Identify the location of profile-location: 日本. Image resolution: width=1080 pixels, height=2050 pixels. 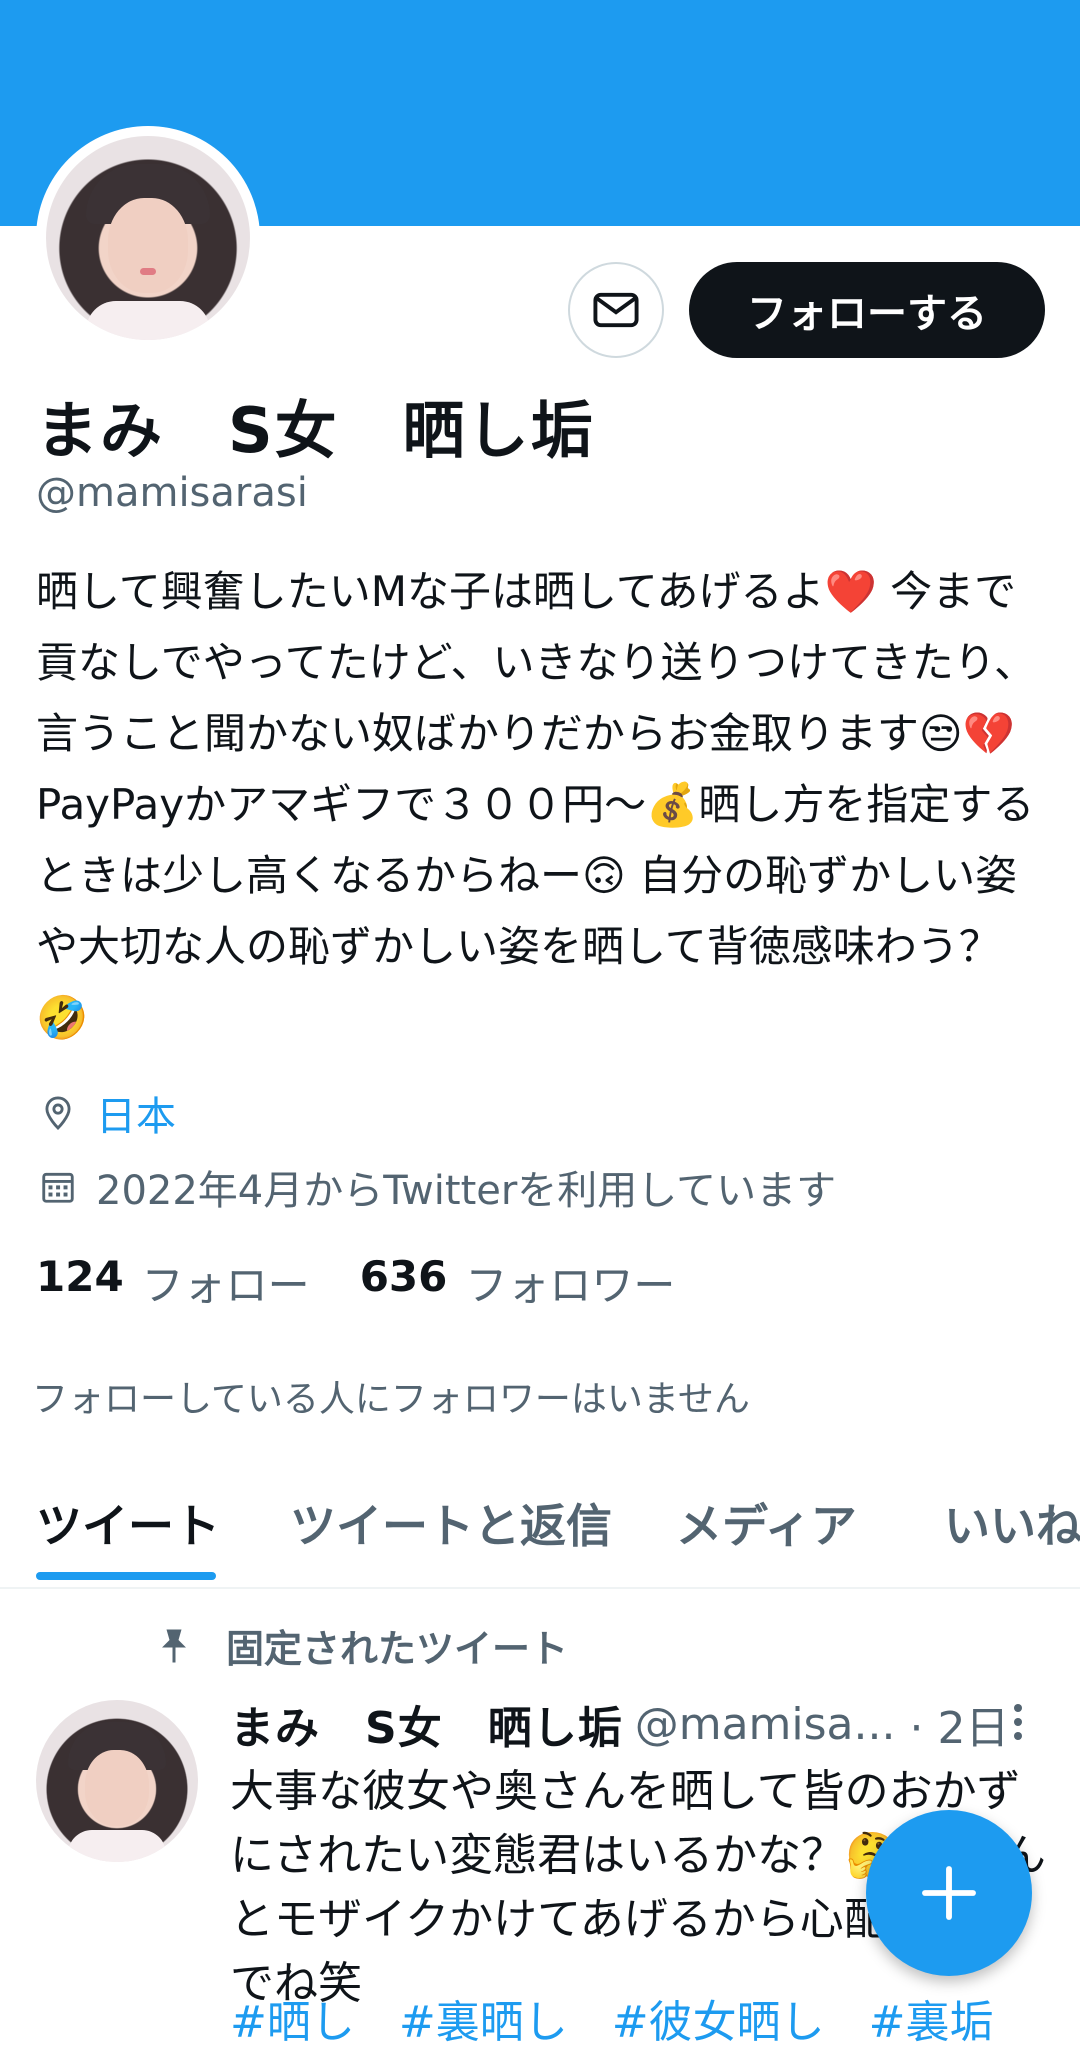
(106, 1113).